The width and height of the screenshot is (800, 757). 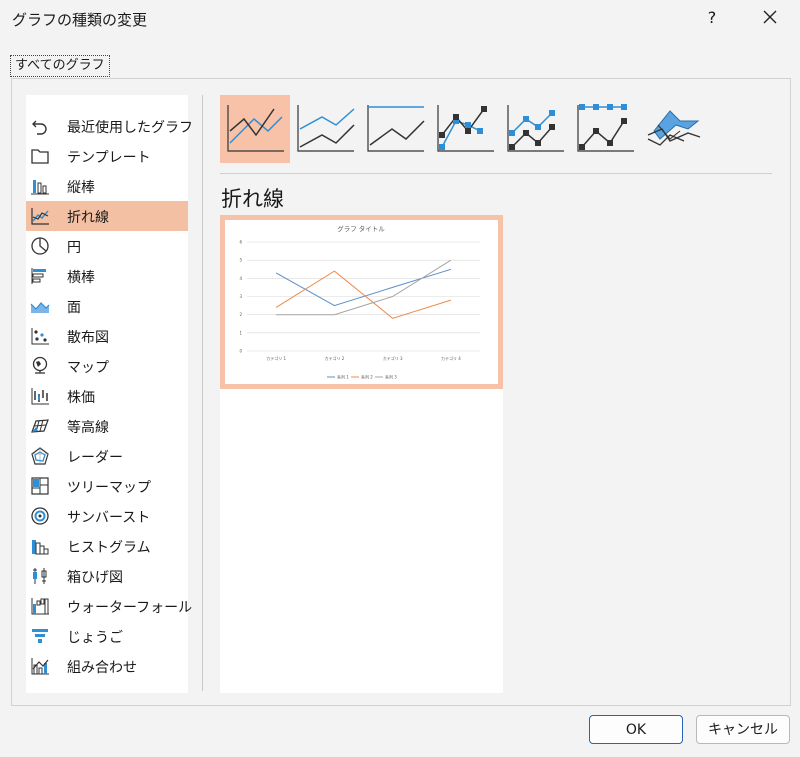 I want to click on sidebar-item-sunburst: サンバースト, so click(x=107, y=516).